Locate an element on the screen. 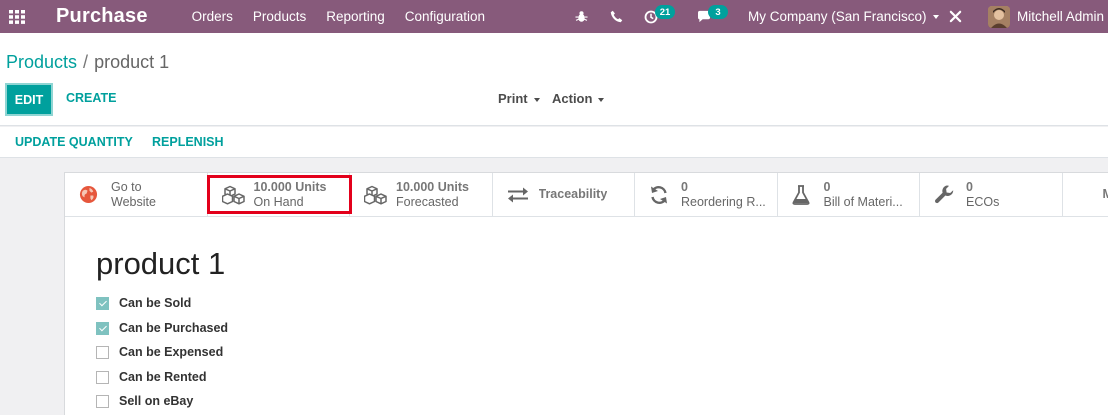 The height and width of the screenshot is (415, 1108). company-name: My Company (San Francisco) is located at coordinates (837, 16).